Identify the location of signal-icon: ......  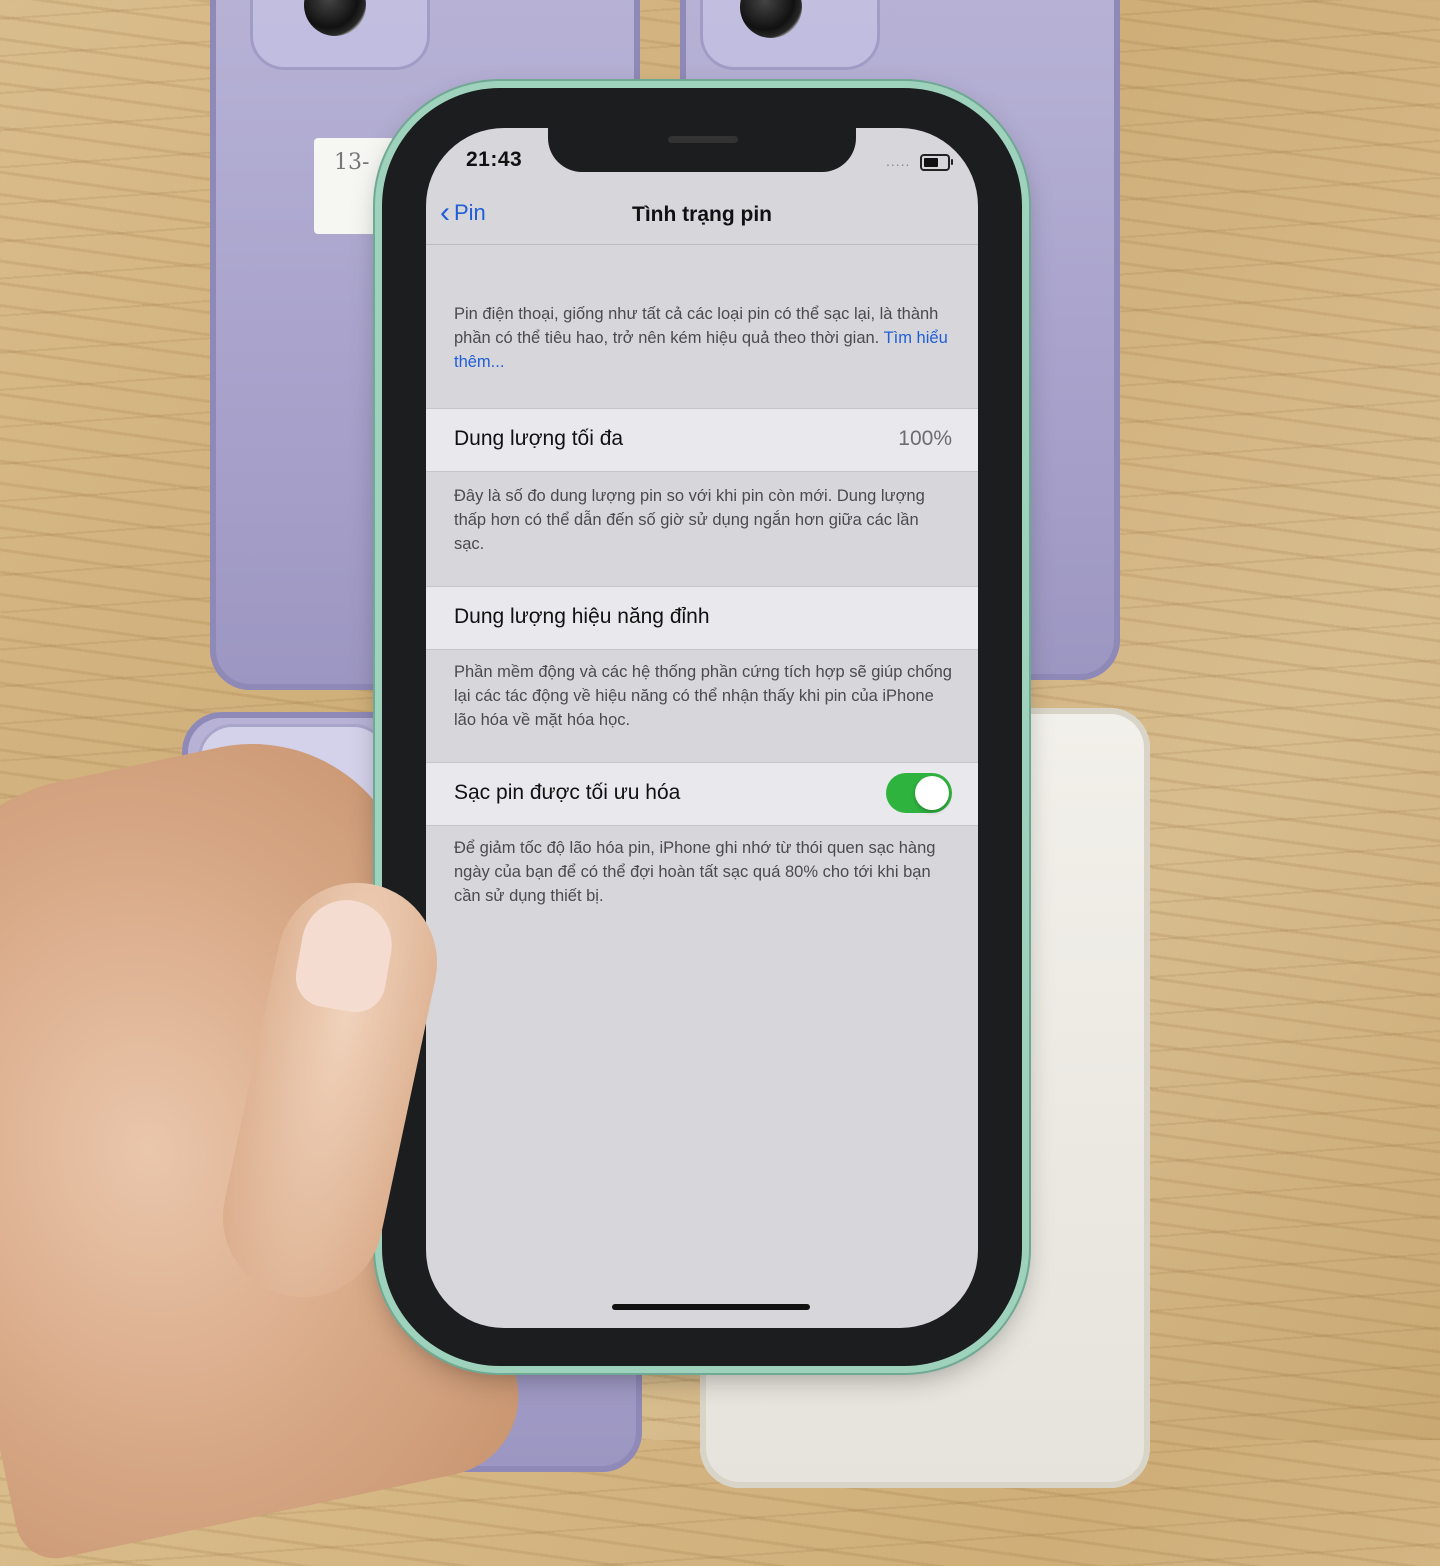
(898, 161).